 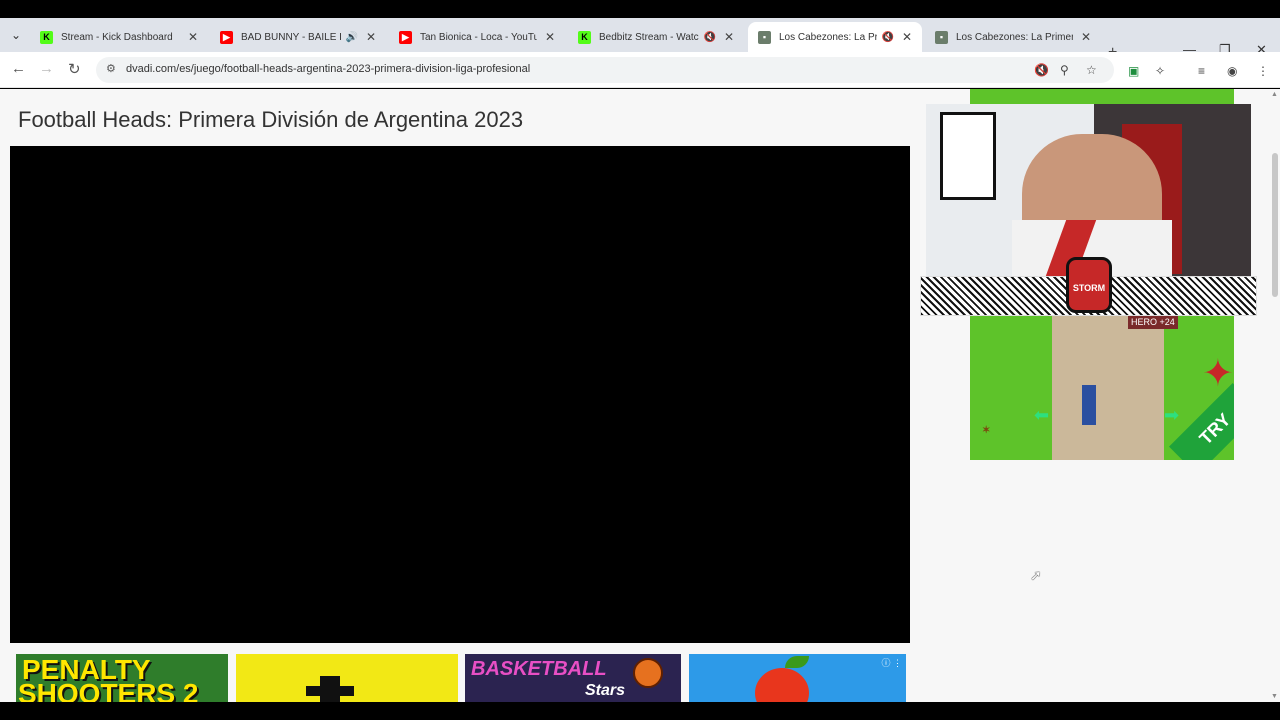 What do you see at coordinates (111, 68) in the screenshot?
I see `site-settings-icon: ⚙` at bounding box center [111, 68].